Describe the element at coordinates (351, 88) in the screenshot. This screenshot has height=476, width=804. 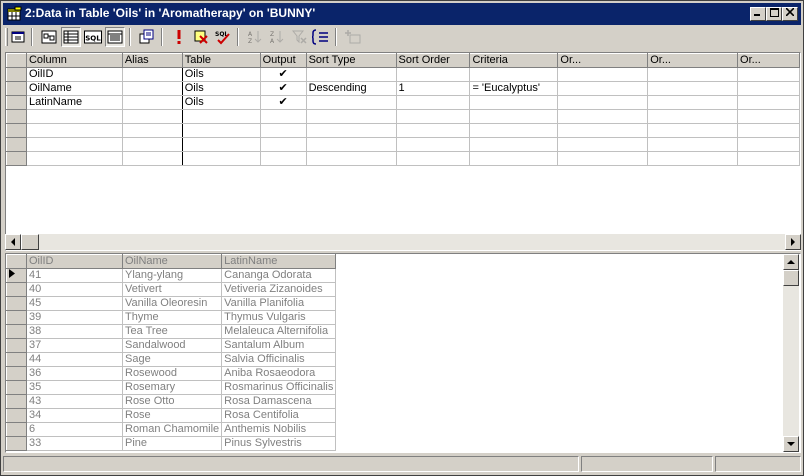
I see `sort-type-cell: Descending` at that location.